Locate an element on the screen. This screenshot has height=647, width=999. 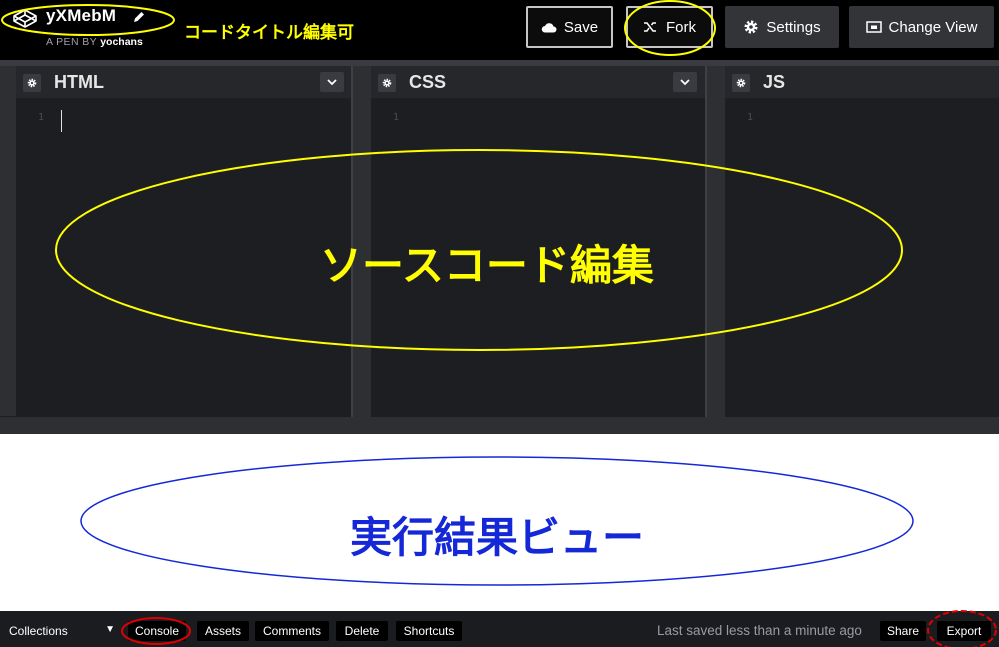
save-label: Save is located at coordinates (581, 27).